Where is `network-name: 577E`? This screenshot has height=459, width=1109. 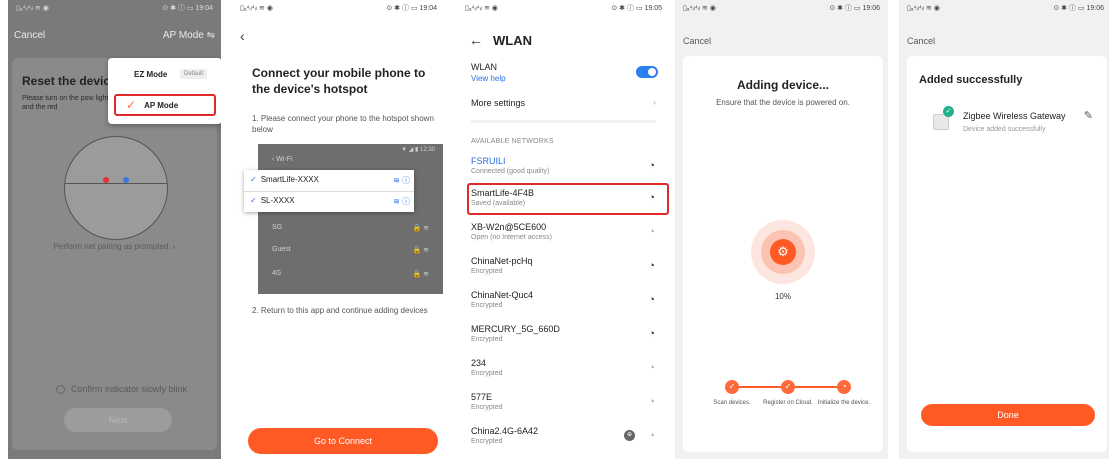
network-name: 577E is located at coordinates (482, 397).